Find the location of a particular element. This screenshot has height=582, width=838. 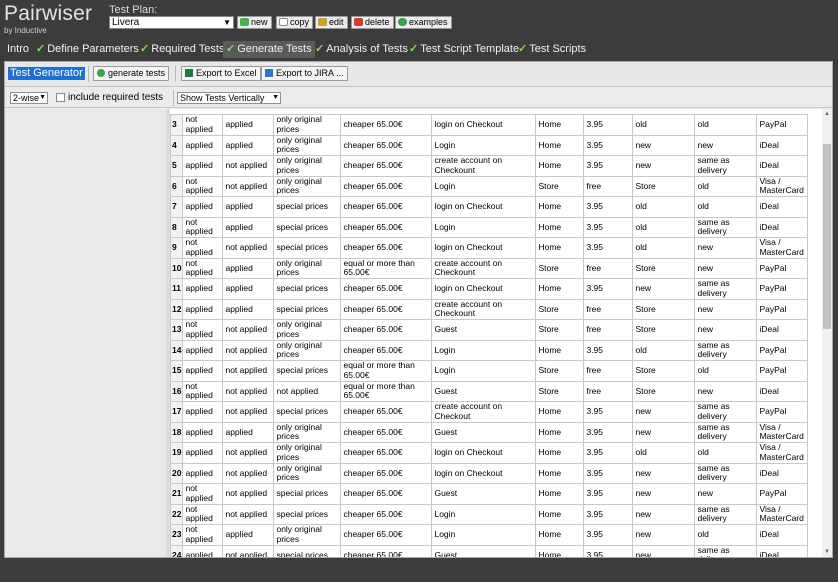

include-required-checkbox is located at coordinates (60, 97).